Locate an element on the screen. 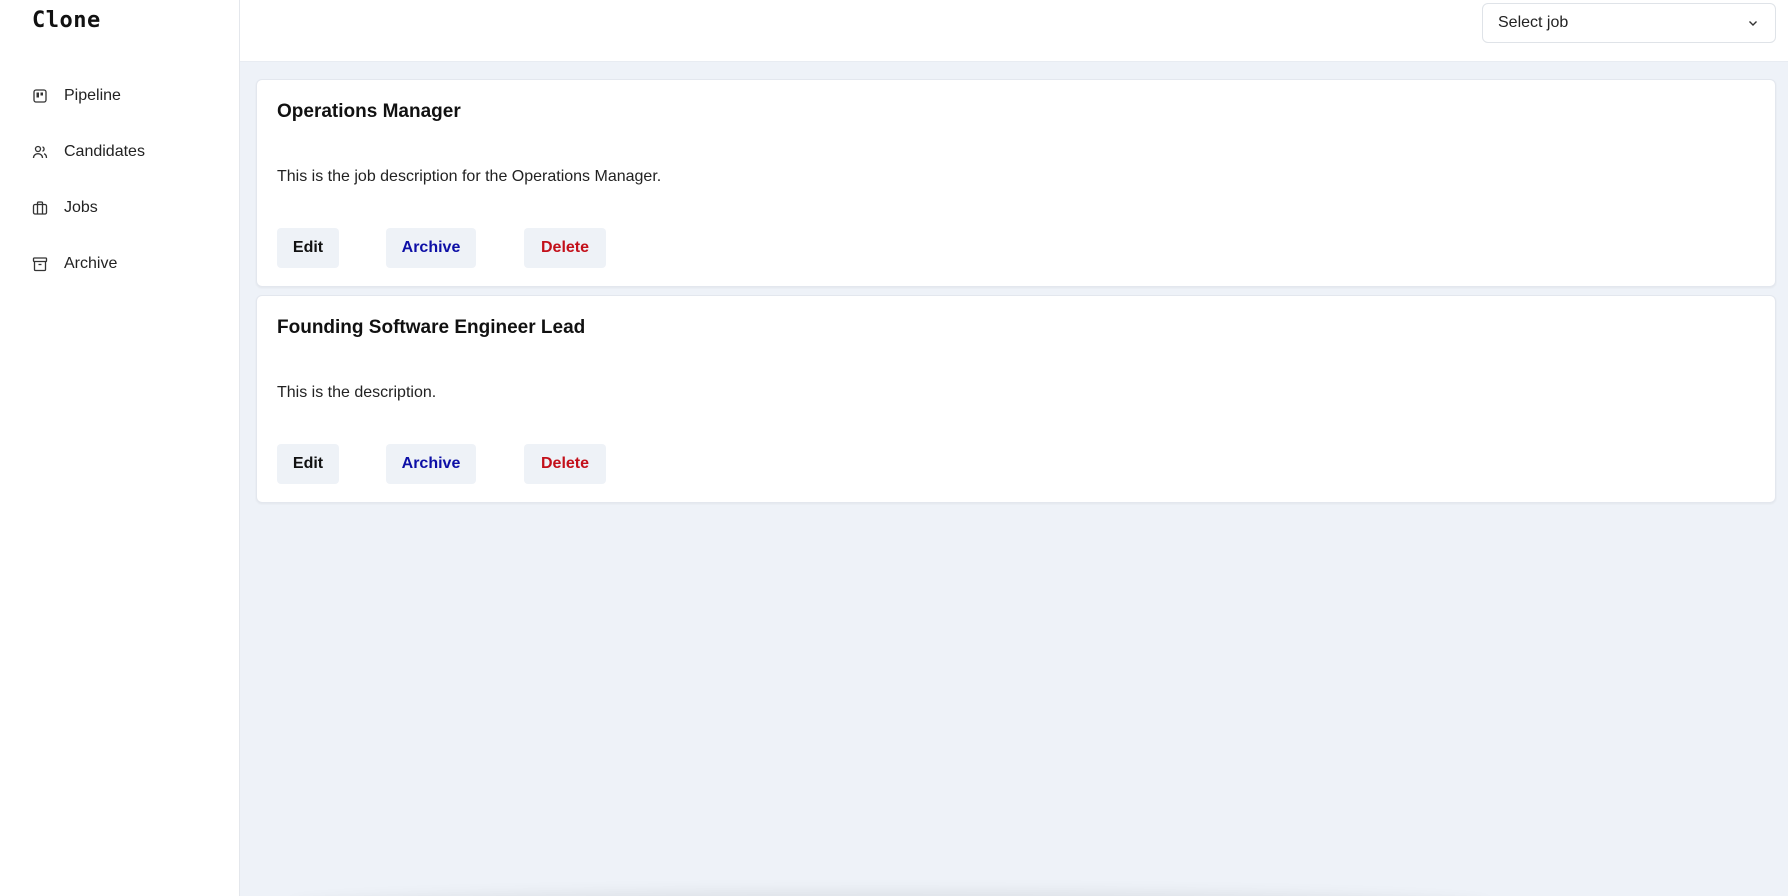  job-title: Founding Software Engineer Lead is located at coordinates (431, 327).